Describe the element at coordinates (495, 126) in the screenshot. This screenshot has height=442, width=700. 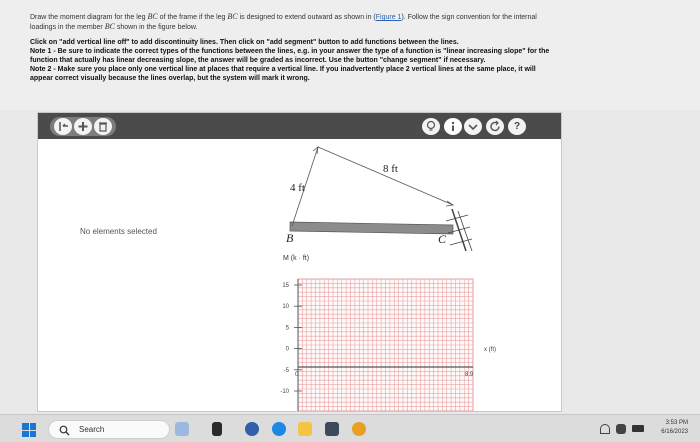
I see `refresh-icon` at that location.